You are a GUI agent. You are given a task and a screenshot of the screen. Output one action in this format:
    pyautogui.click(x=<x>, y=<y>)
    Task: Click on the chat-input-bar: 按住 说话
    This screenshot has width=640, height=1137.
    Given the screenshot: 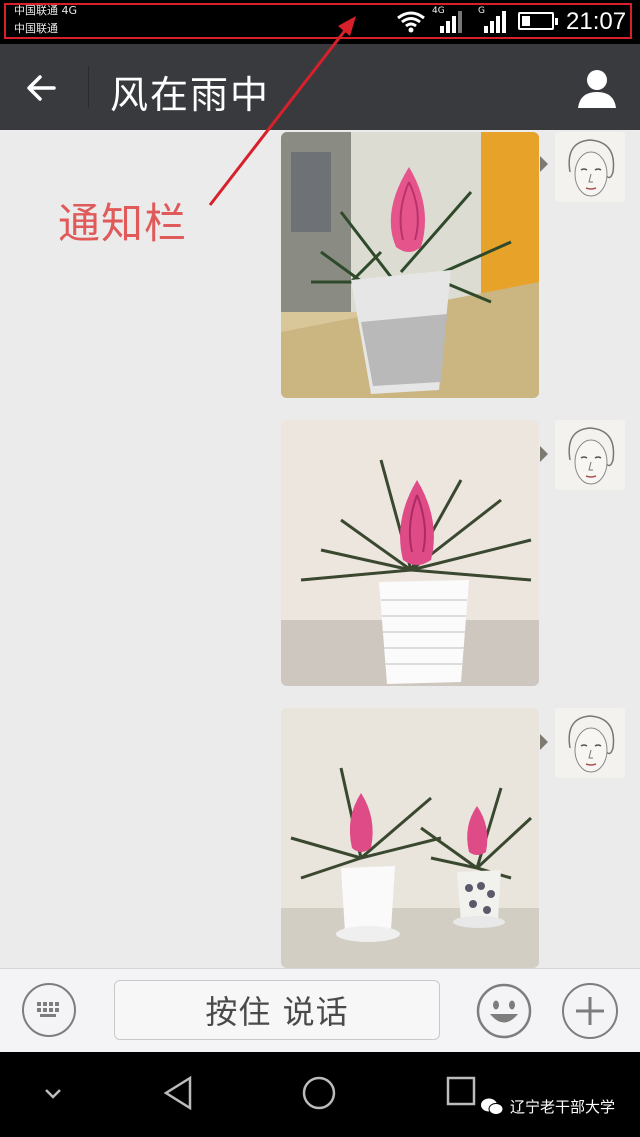 What is the action you would take?
    pyautogui.click(x=320, y=1010)
    